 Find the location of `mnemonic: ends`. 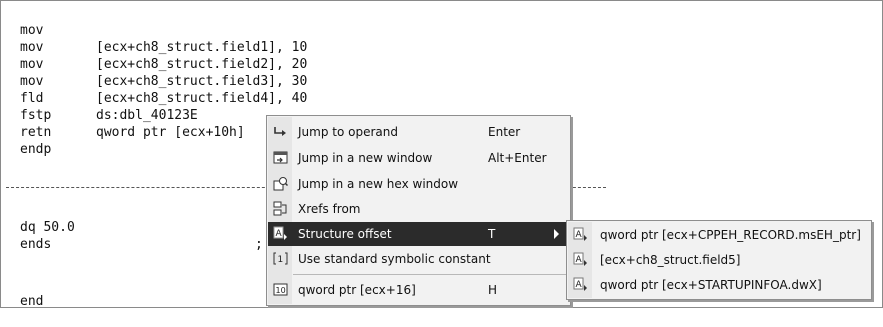

mnemonic: ends is located at coordinates (36, 244).